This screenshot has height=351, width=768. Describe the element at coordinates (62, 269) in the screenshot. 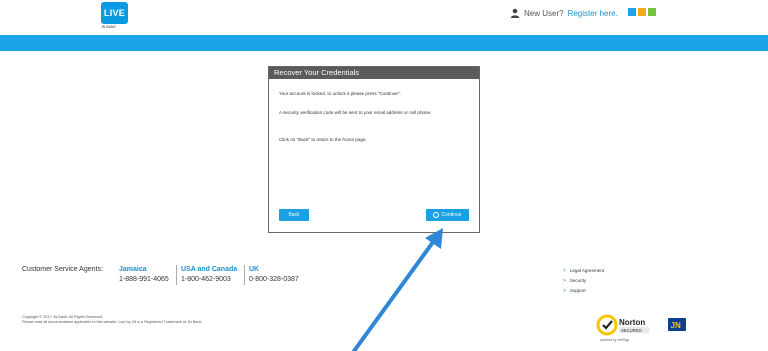

I see `customer-service-label: Customer Service Agents:` at that location.